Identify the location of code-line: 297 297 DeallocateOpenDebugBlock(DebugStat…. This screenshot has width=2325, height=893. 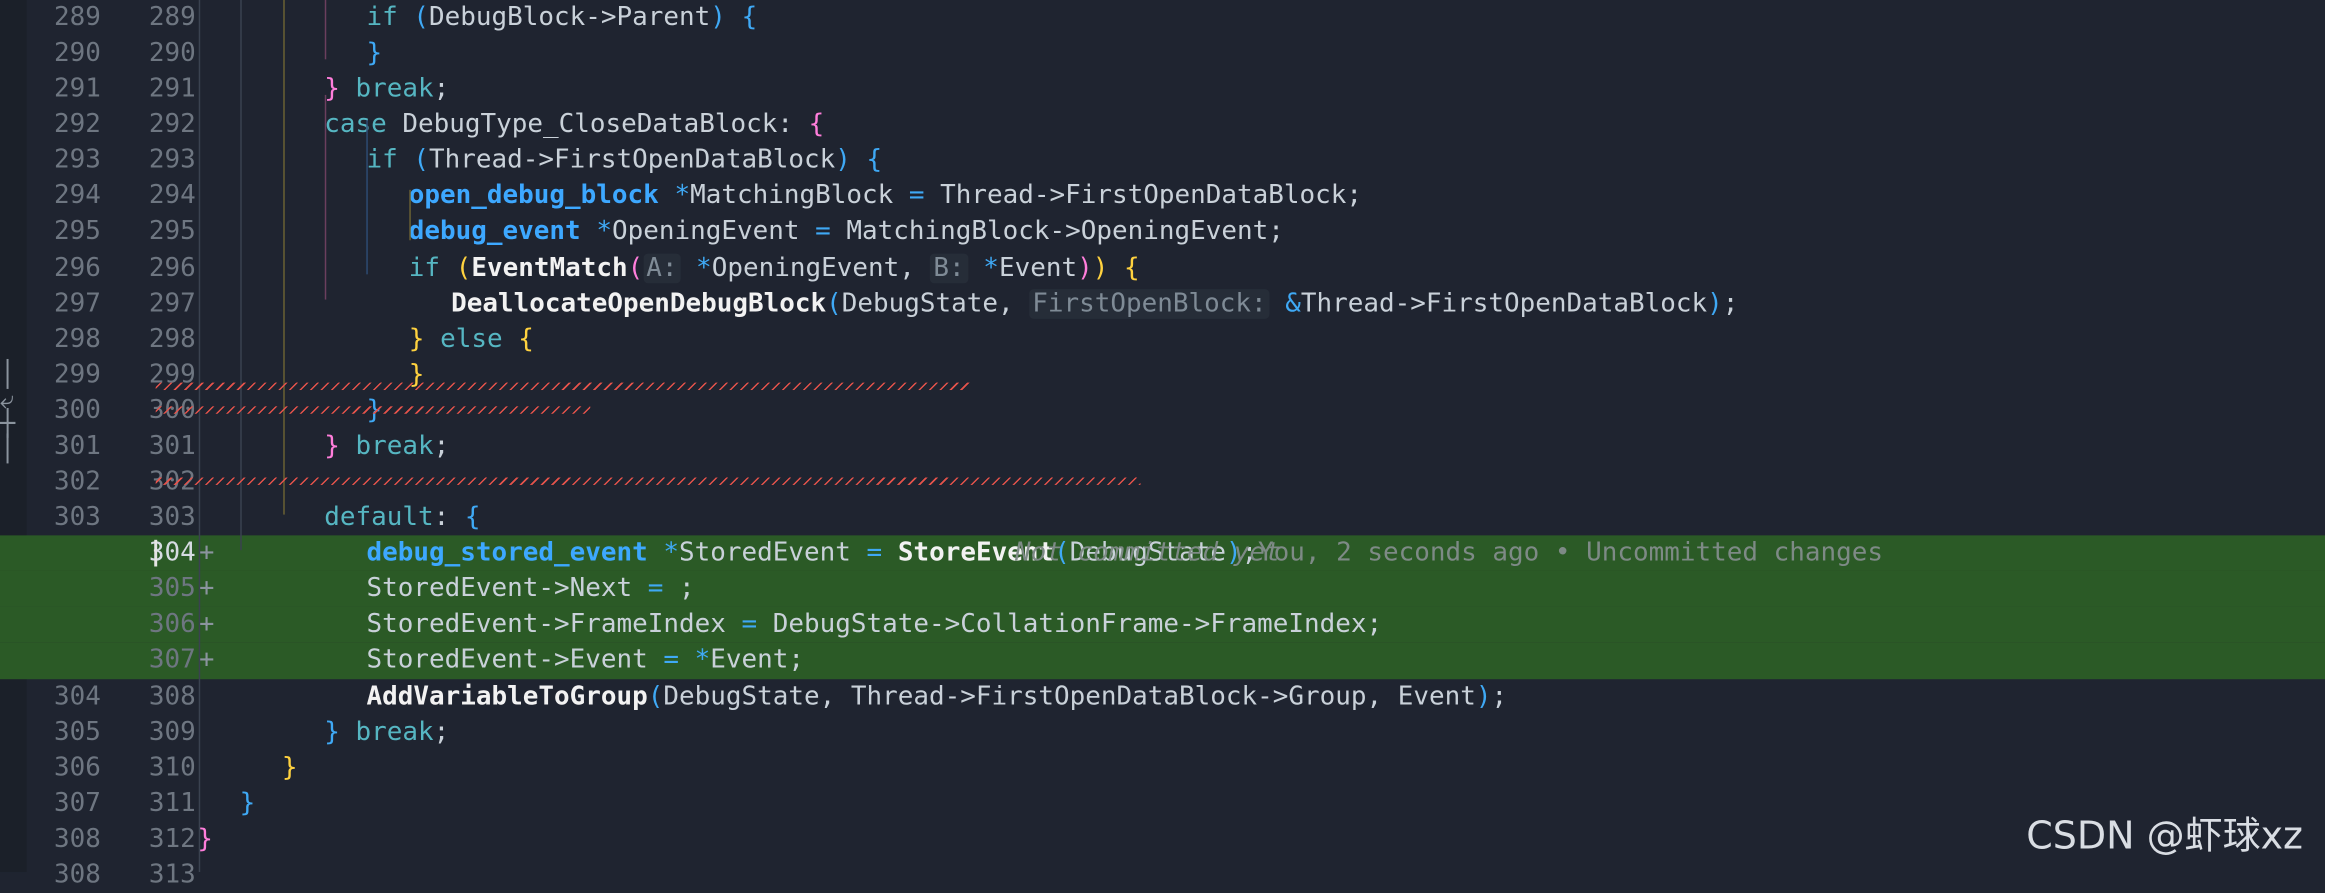
(1162, 304).